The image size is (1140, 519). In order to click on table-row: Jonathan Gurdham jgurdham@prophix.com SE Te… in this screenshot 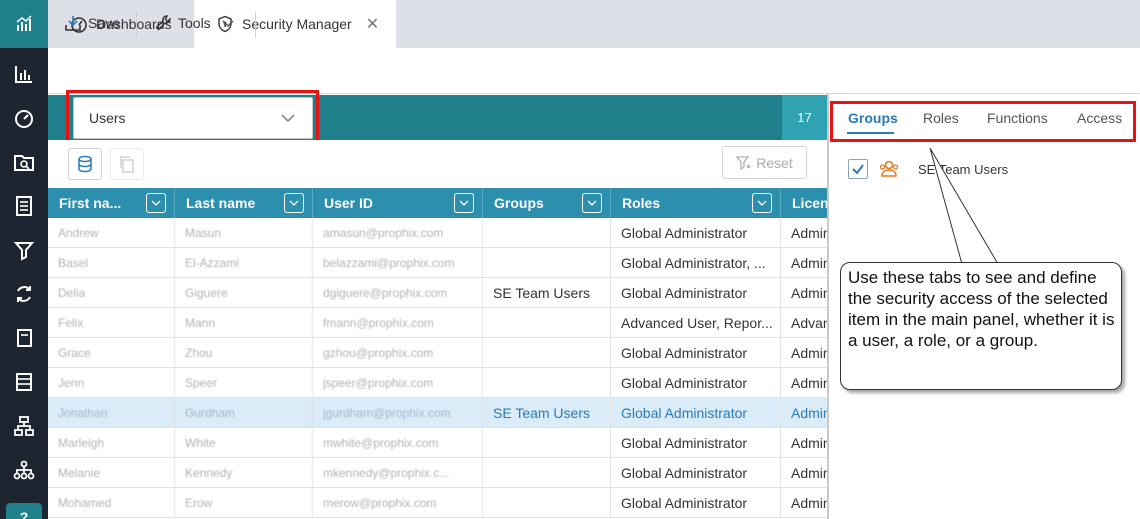, I will do `click(437, 413)`.